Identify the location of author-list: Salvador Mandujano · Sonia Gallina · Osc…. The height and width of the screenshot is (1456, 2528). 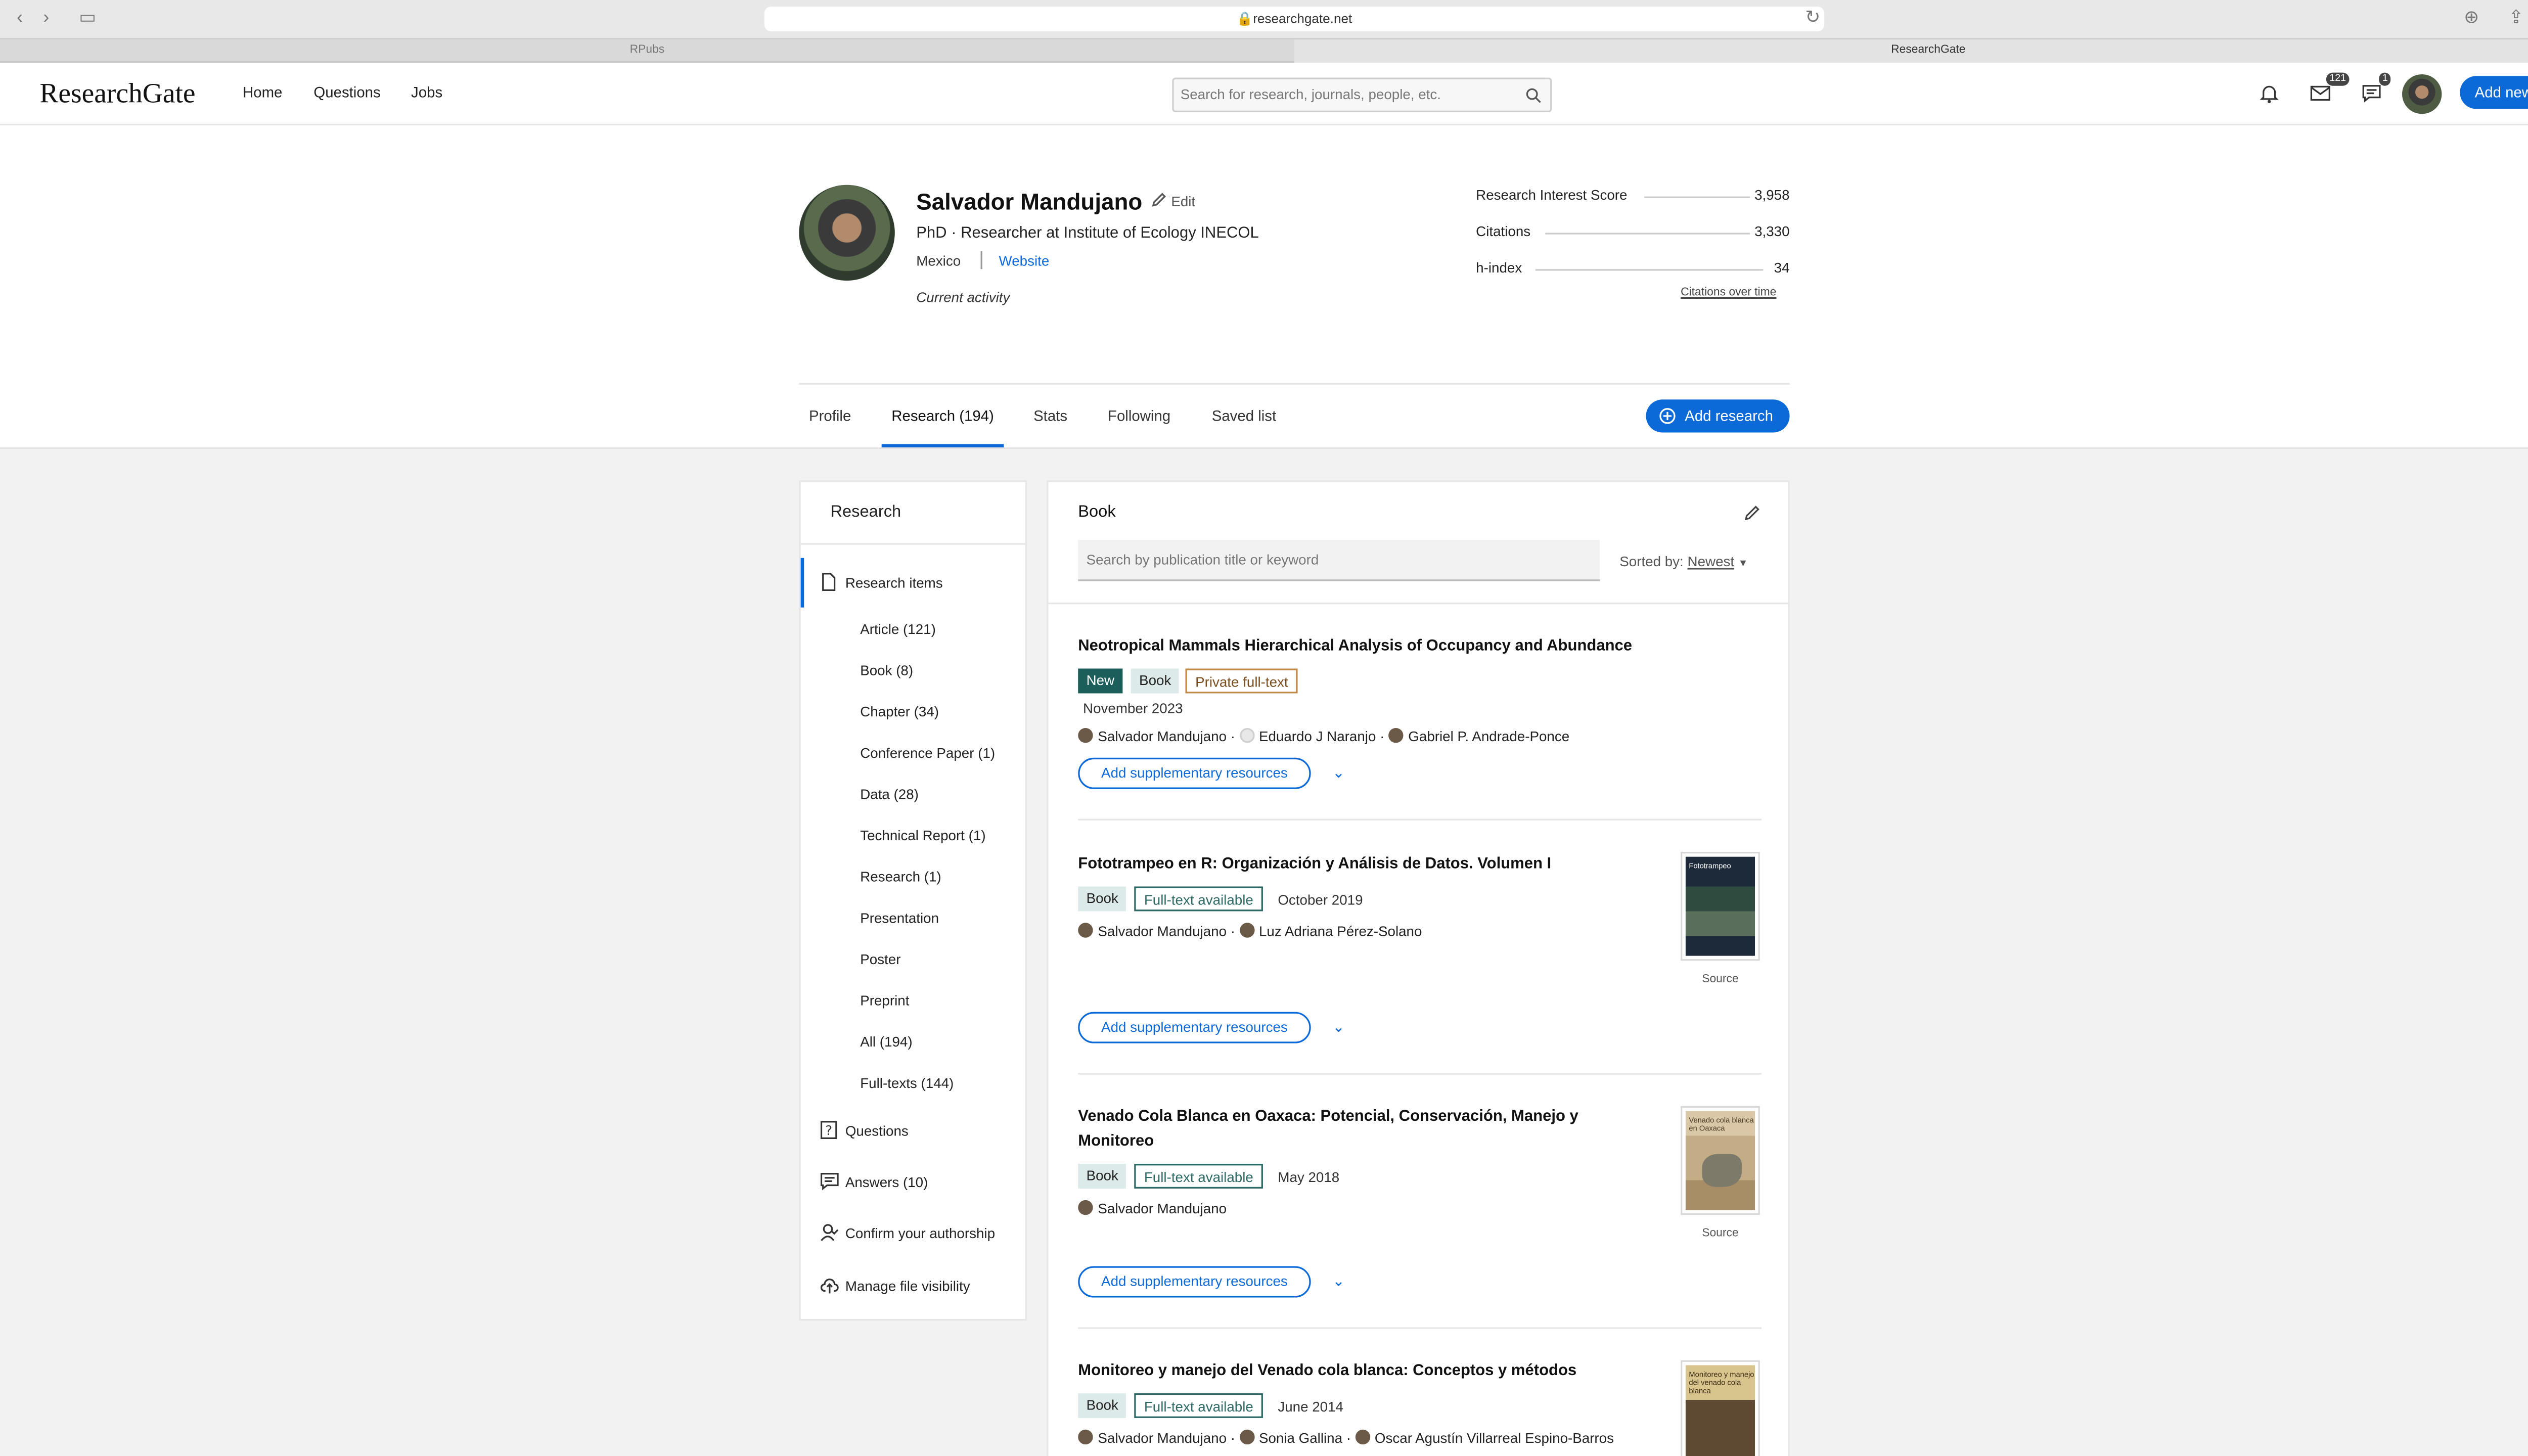
(1346, 1437).